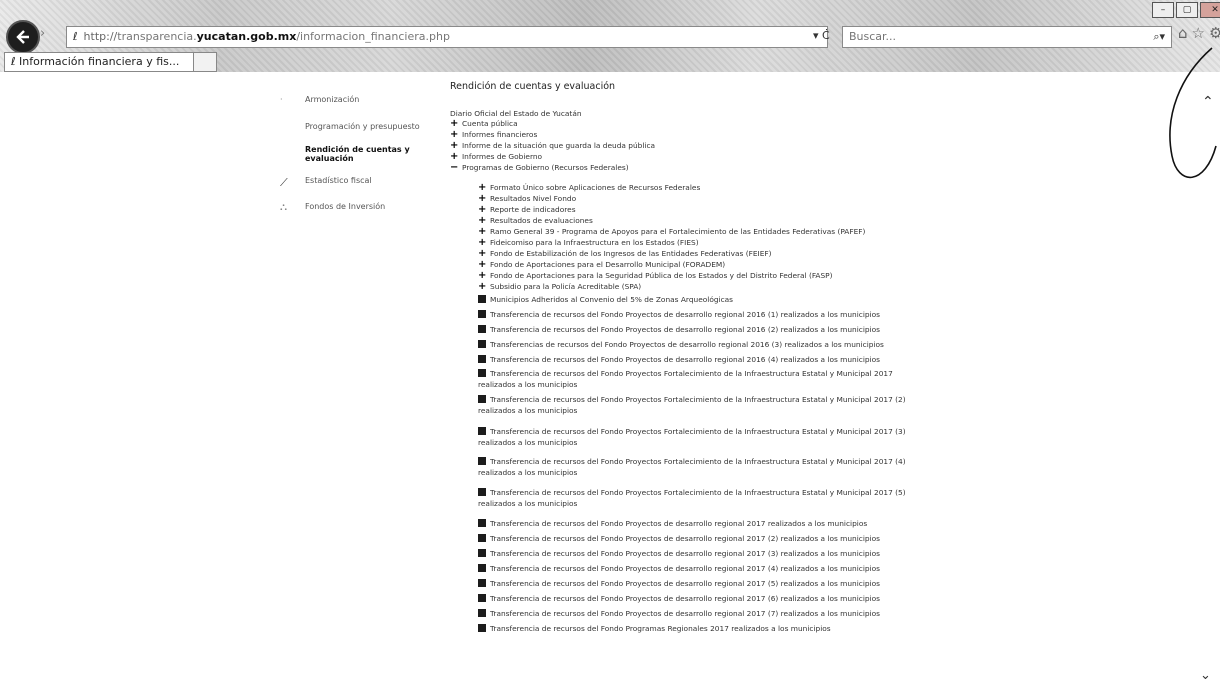  I want to click on organization-name: Diario Oficial del Estado de Yucatán, so click(516, 113).